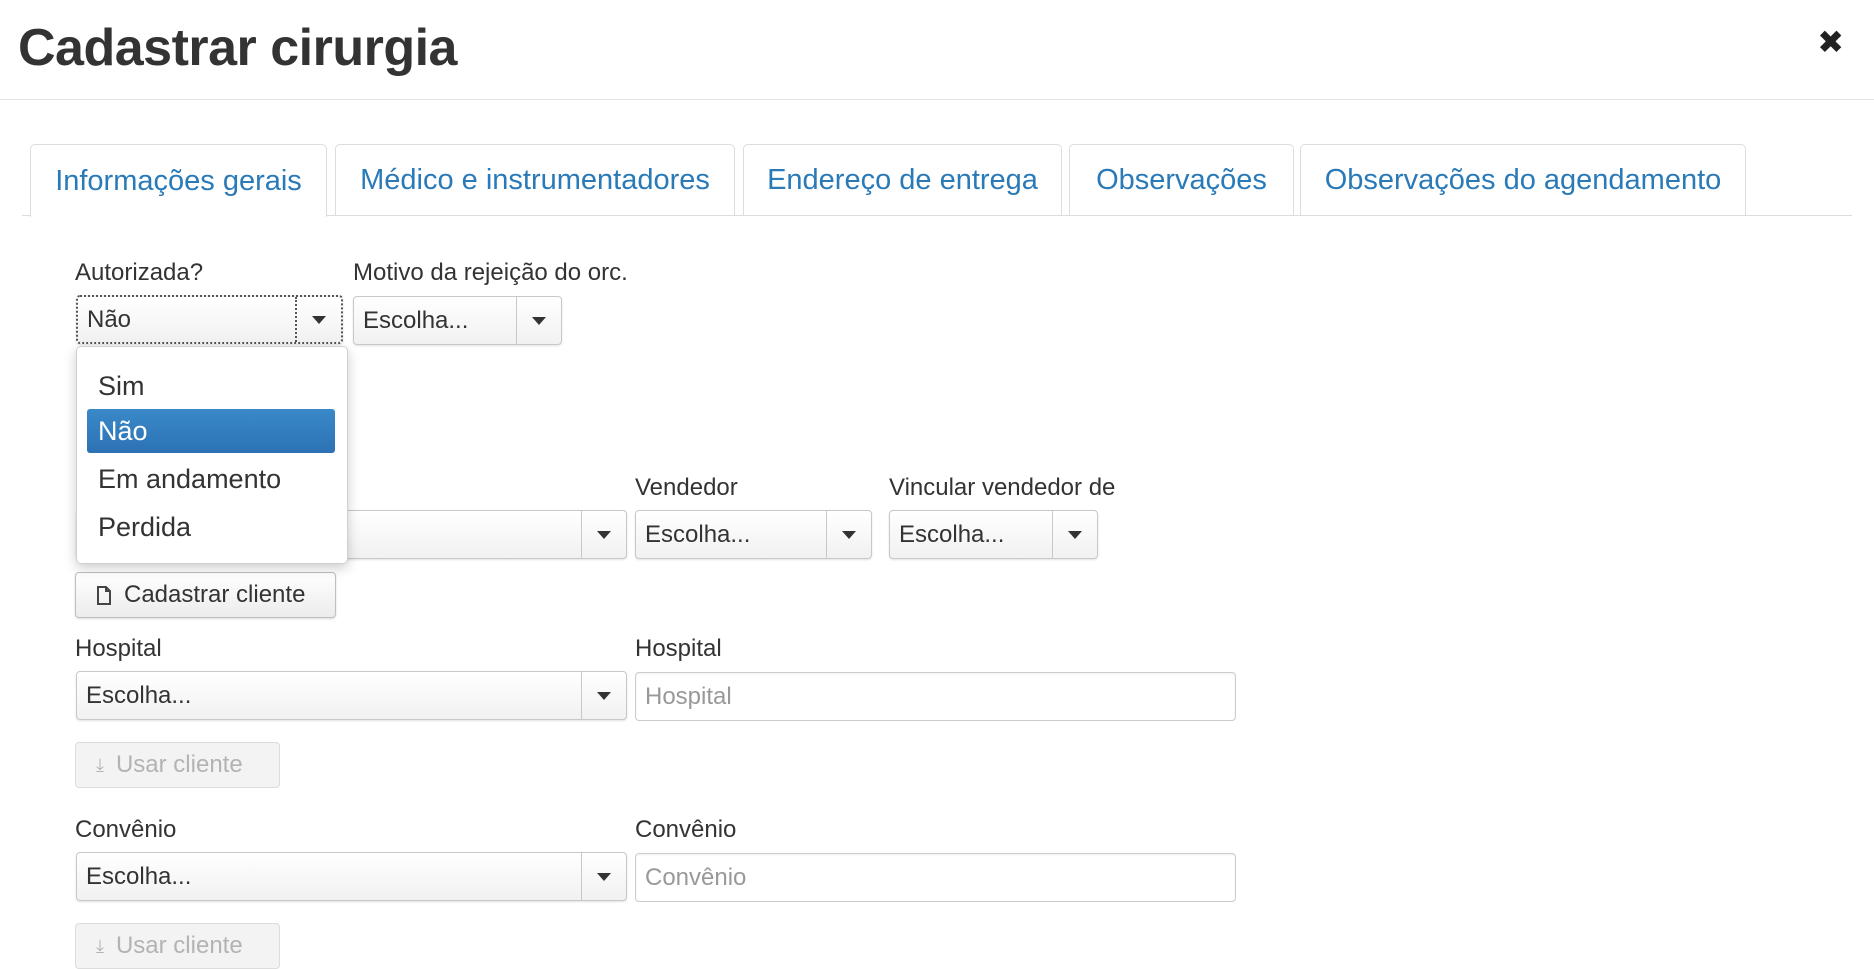 This screenshot has width=1874, height=969. I want to click on tab-observacoes: Observações, so click(1181, 180).